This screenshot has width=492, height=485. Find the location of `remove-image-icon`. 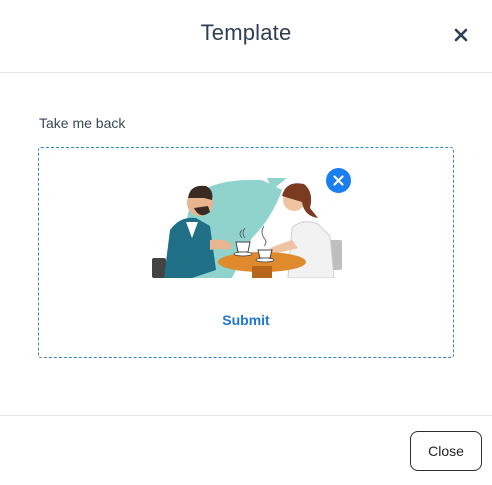

remove-image-icon is located at coordinates (338, 180).